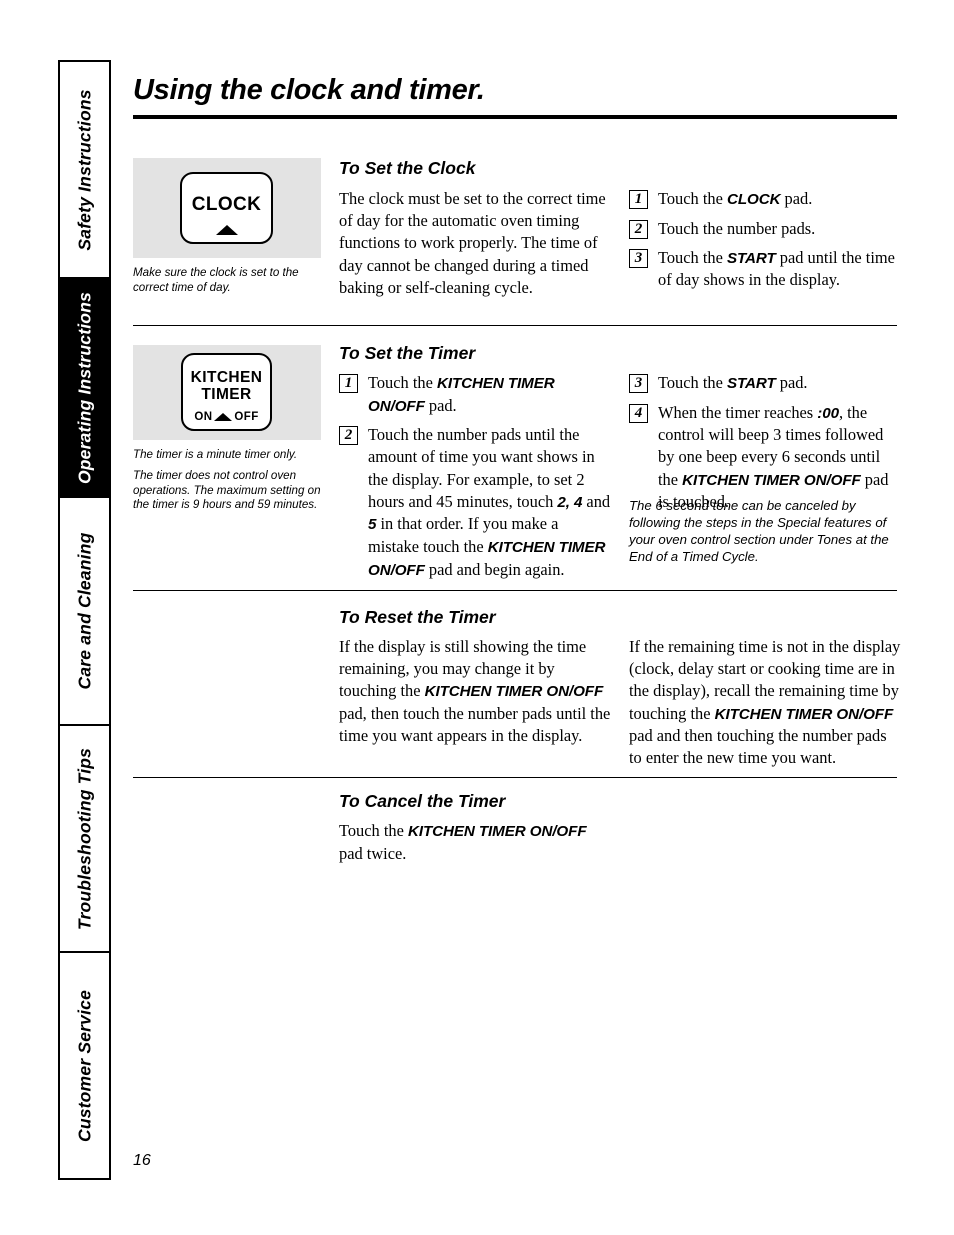 This screenshot has height=1235, width=954. I want to click on kitchen-timer-onoff-row: ON OFF, so click(226, 417).